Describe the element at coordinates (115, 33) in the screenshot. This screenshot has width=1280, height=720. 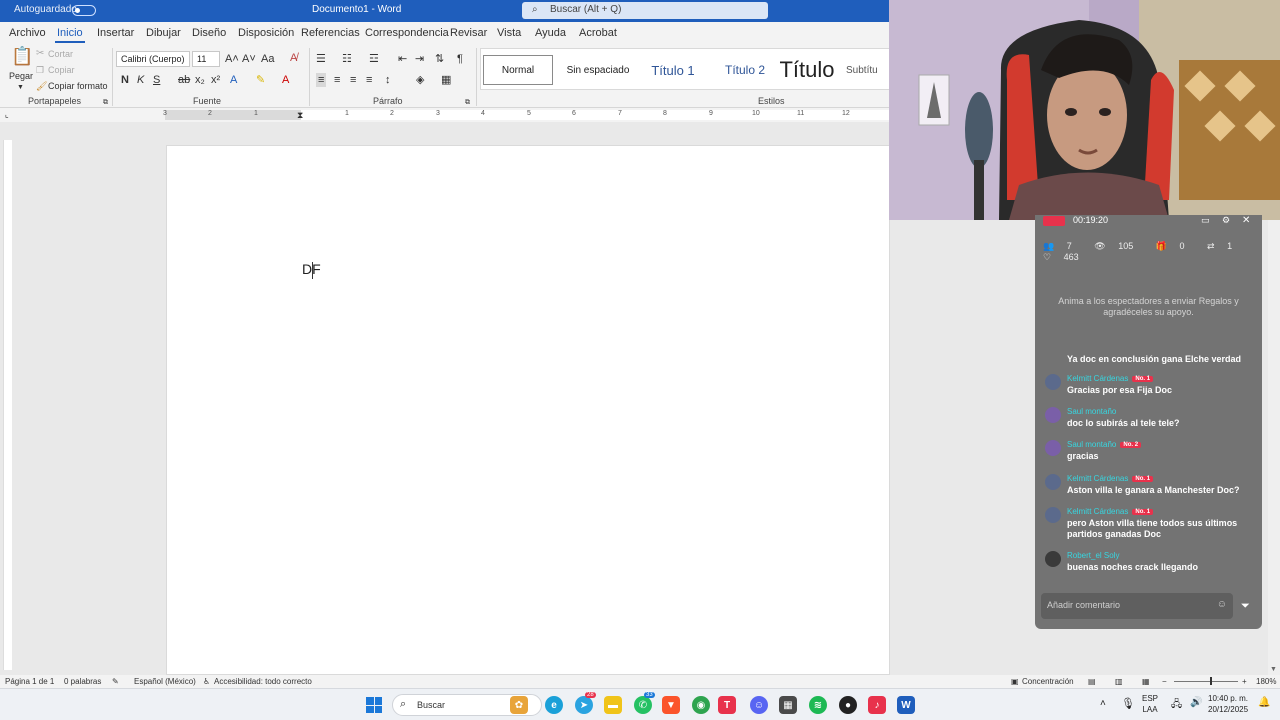
I see `tab-insertar: Insertar` at that location.